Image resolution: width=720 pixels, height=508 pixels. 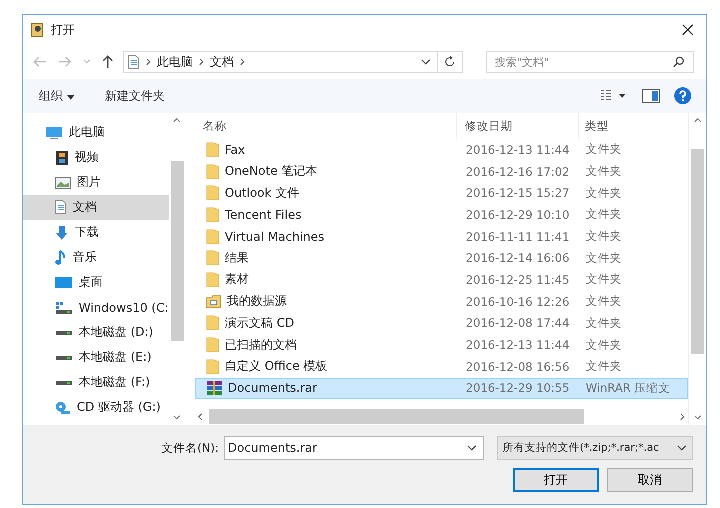 I want to click on file-name-label: 文件名(N):, so click(x=190, y=448).